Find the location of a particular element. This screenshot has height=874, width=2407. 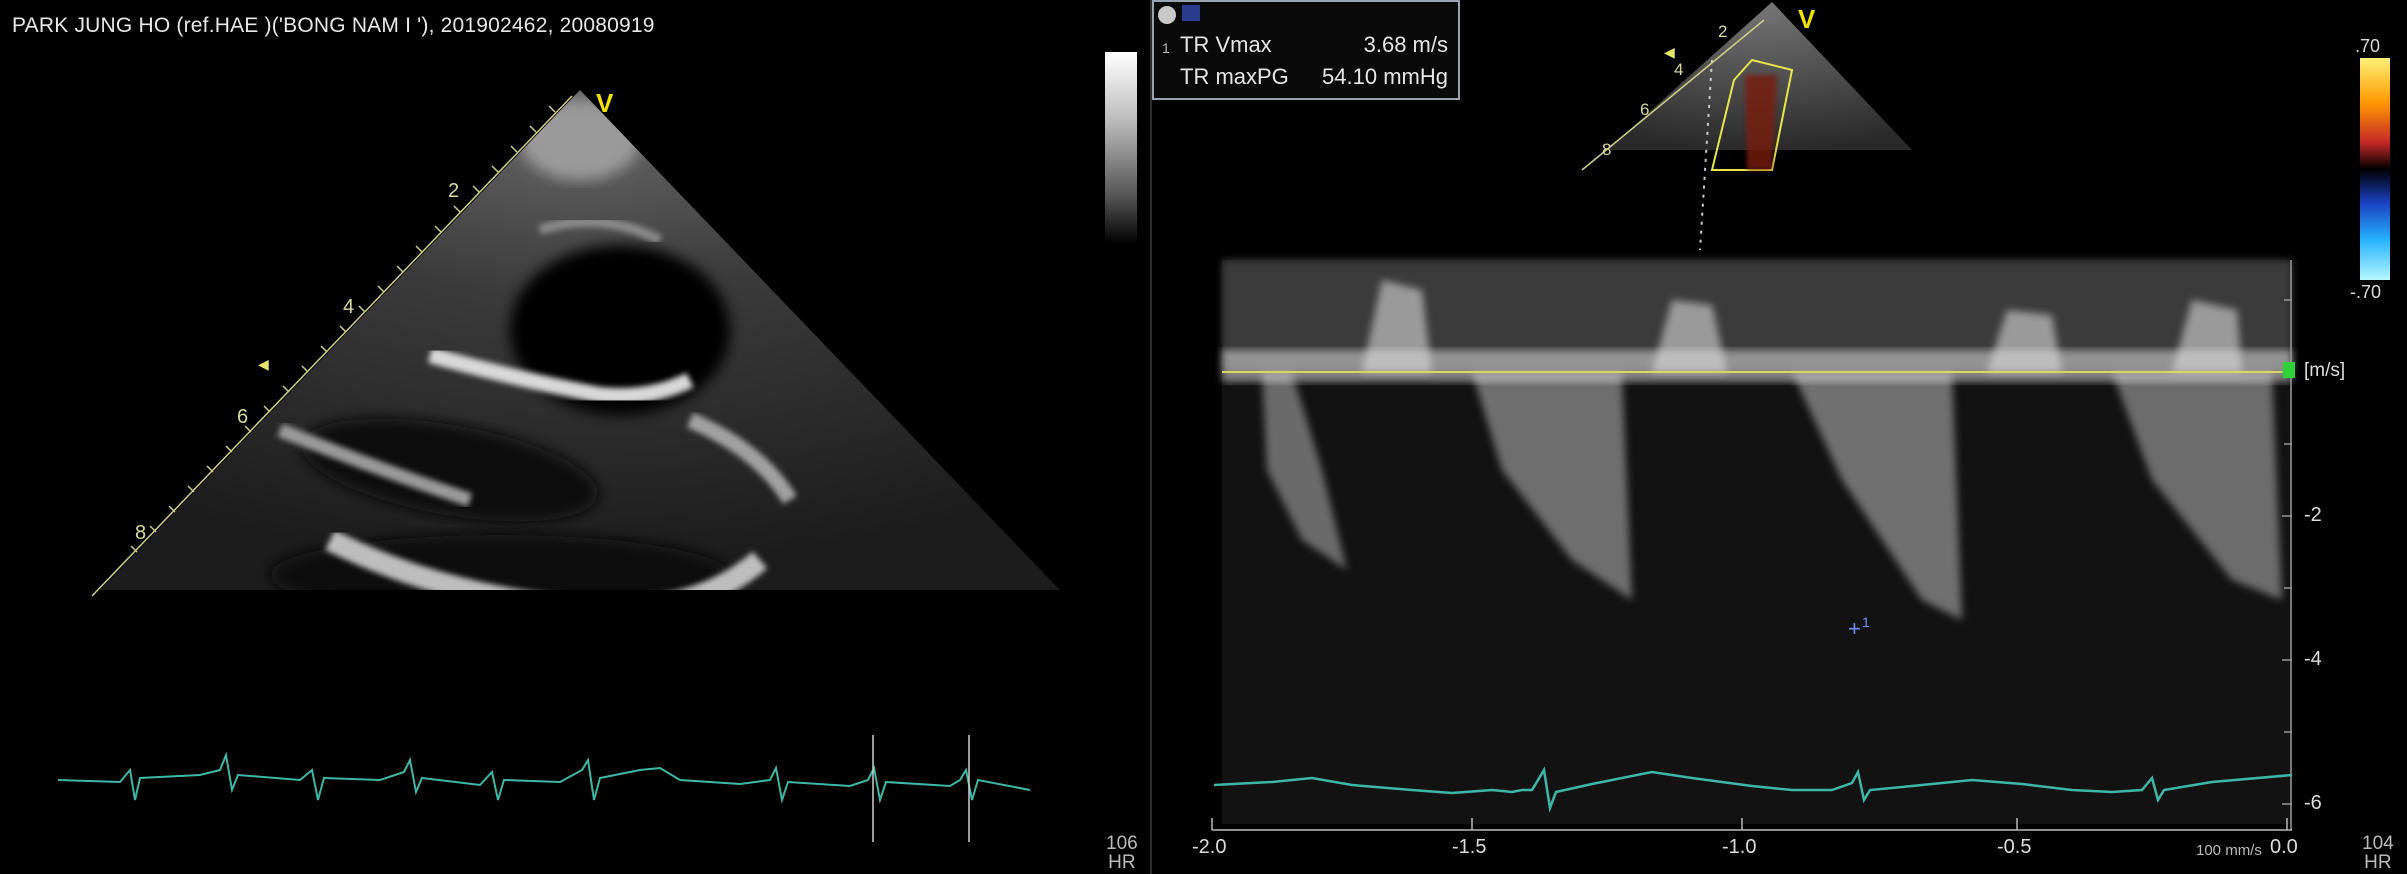

color-velocity-bar is located at coordinates (2375, 169).